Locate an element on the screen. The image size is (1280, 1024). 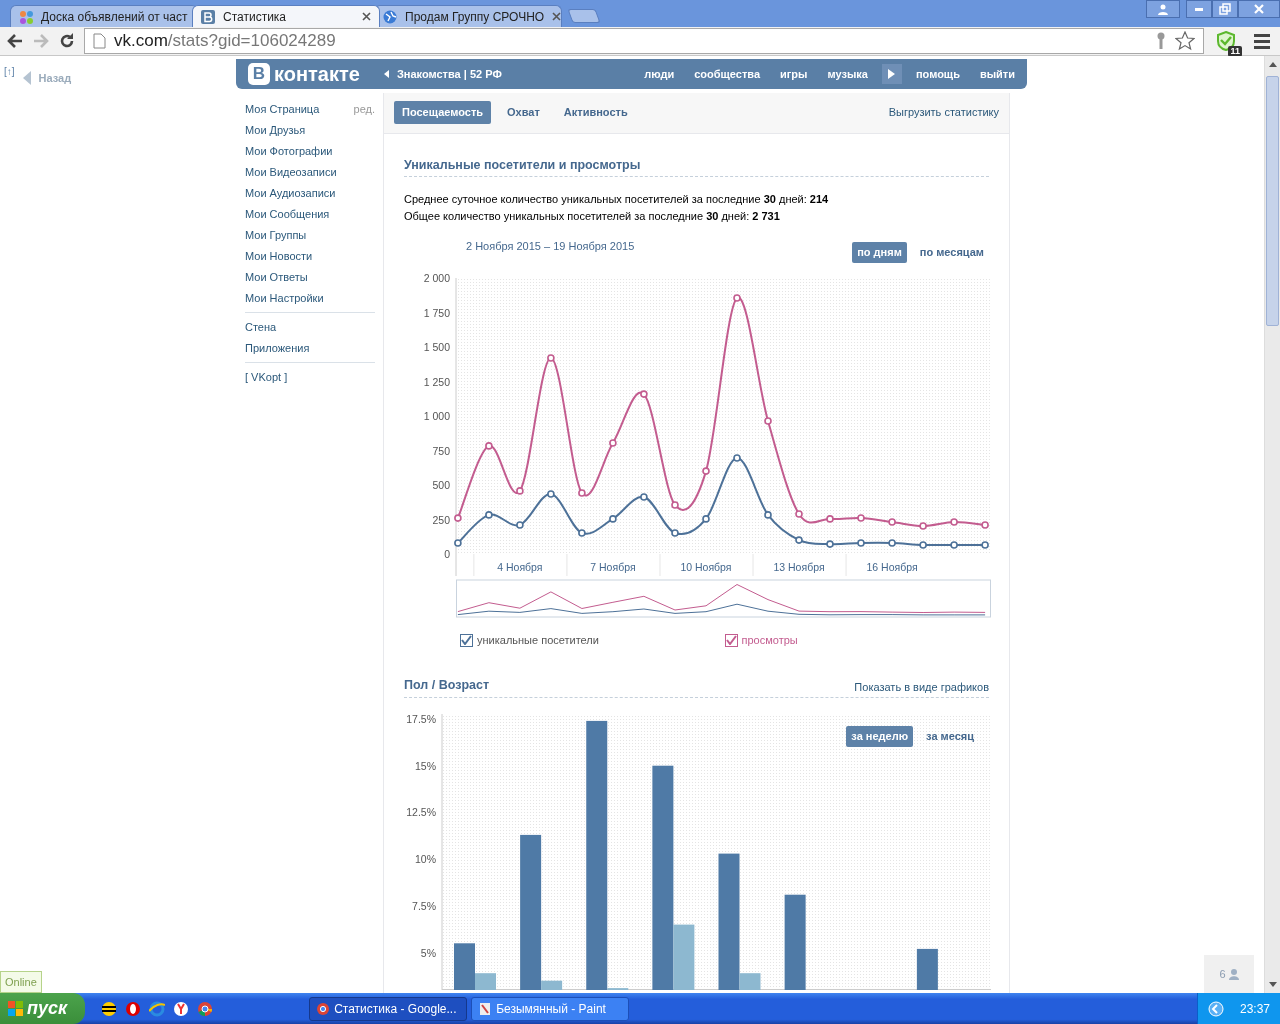
scrollbar-thumb is located at coordinates (1272, 201).